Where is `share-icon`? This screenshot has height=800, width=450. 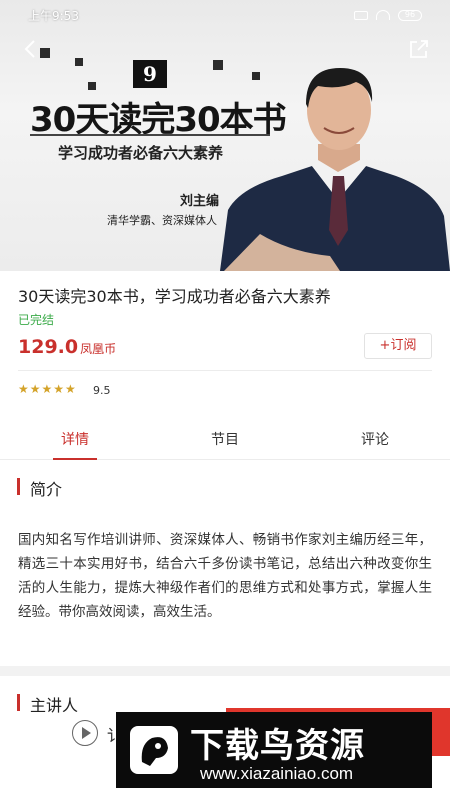
share-icon is located at coordinates (419, 49).